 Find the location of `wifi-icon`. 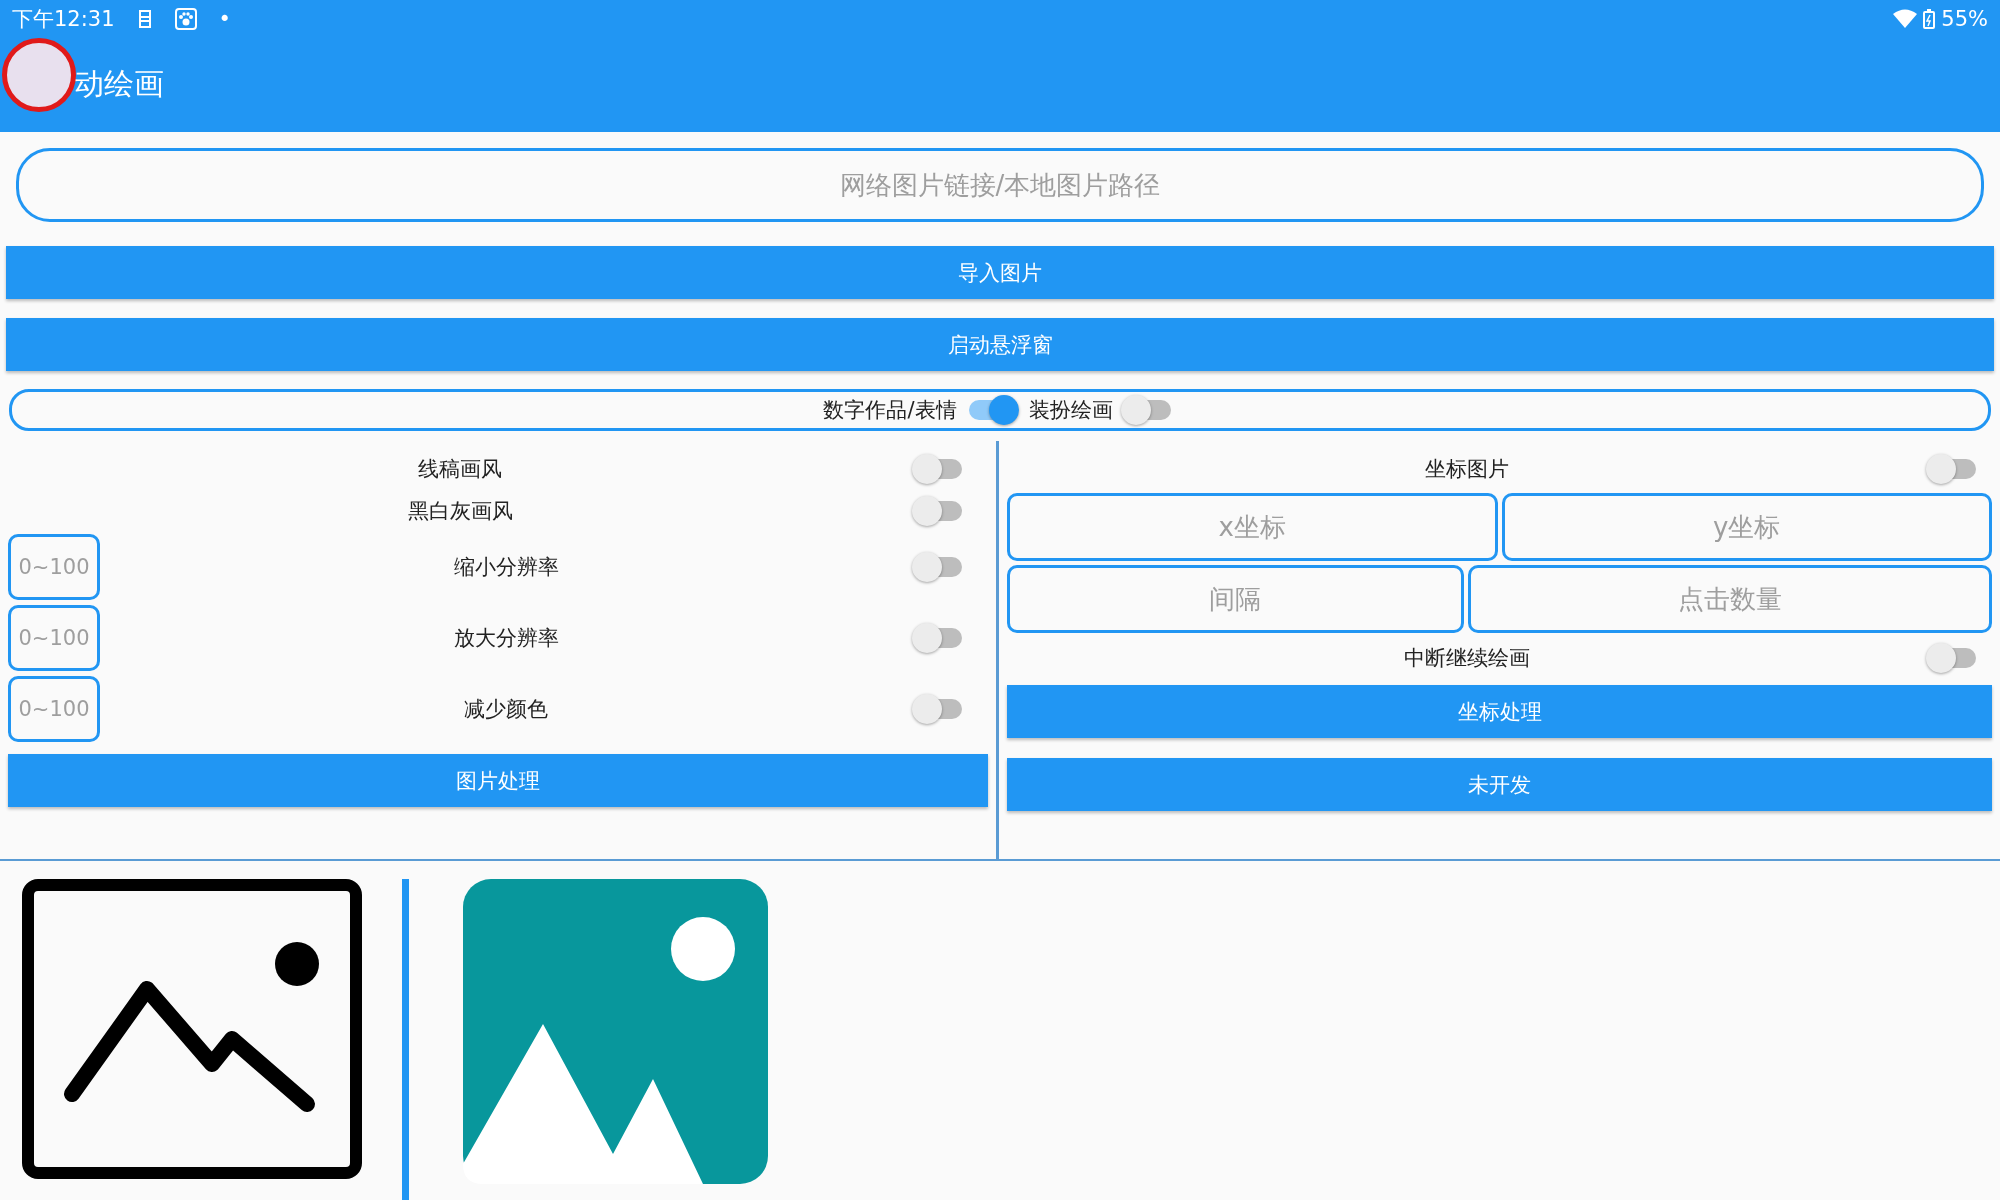

wifi-icon is located at coordinates (1905, 19).